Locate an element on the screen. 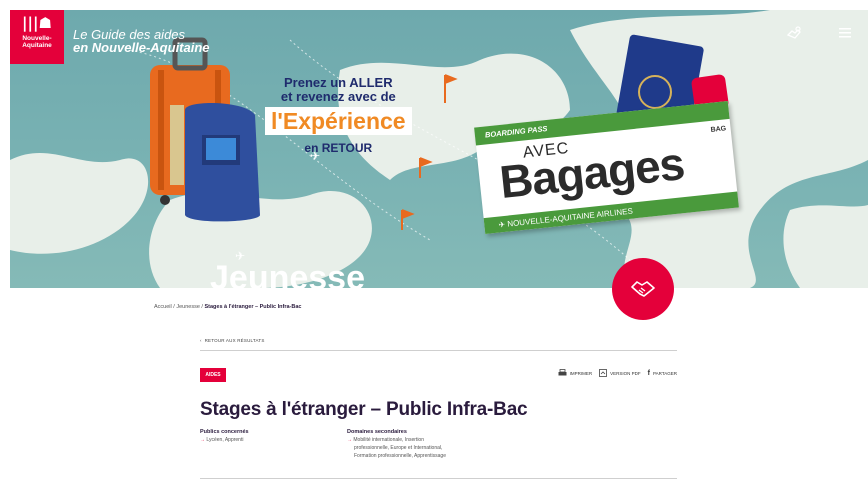  guide-title-line2: en Nouvelle-Aquitaine is located at coordinates (141, 47).